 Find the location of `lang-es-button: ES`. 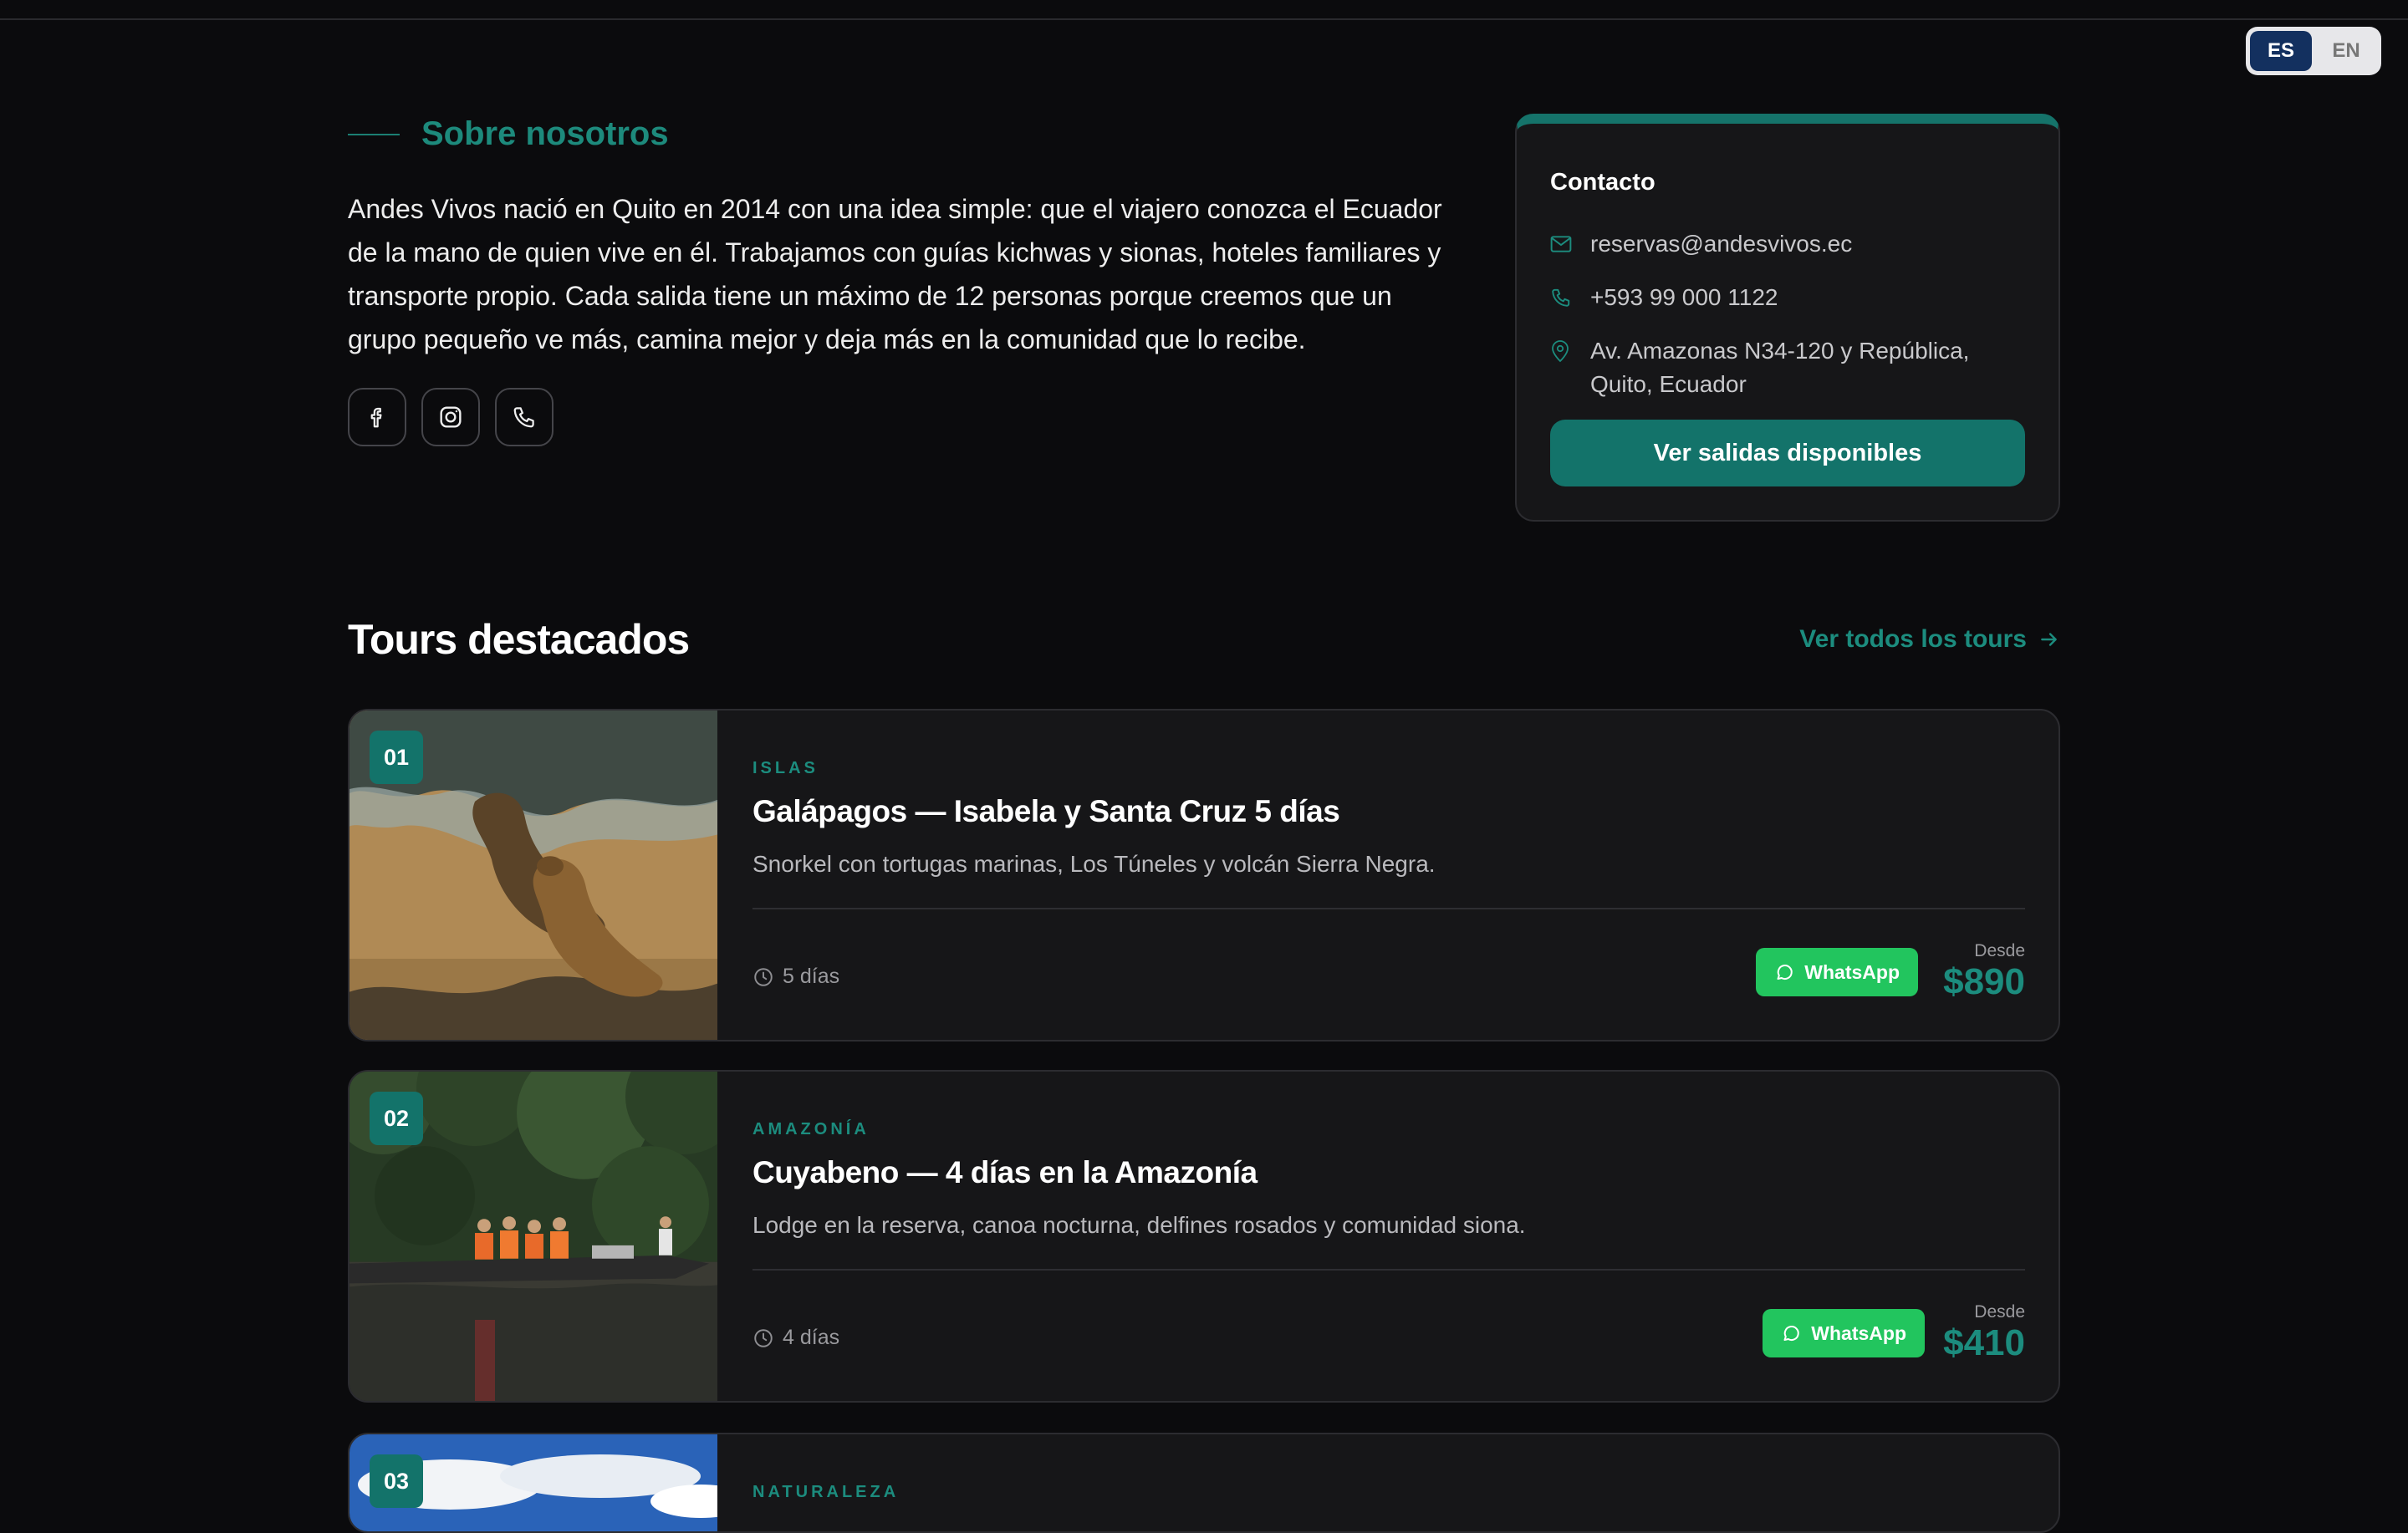

lang-es-button: ES is located at coordinates (2281, 51).